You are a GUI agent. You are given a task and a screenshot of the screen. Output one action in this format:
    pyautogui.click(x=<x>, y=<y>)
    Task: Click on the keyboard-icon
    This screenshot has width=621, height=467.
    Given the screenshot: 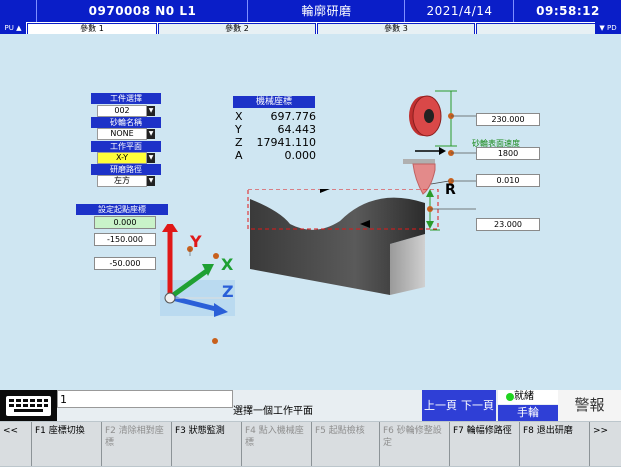 What is the action you would take?
    pyautogui.click(x=28, y=406)
    